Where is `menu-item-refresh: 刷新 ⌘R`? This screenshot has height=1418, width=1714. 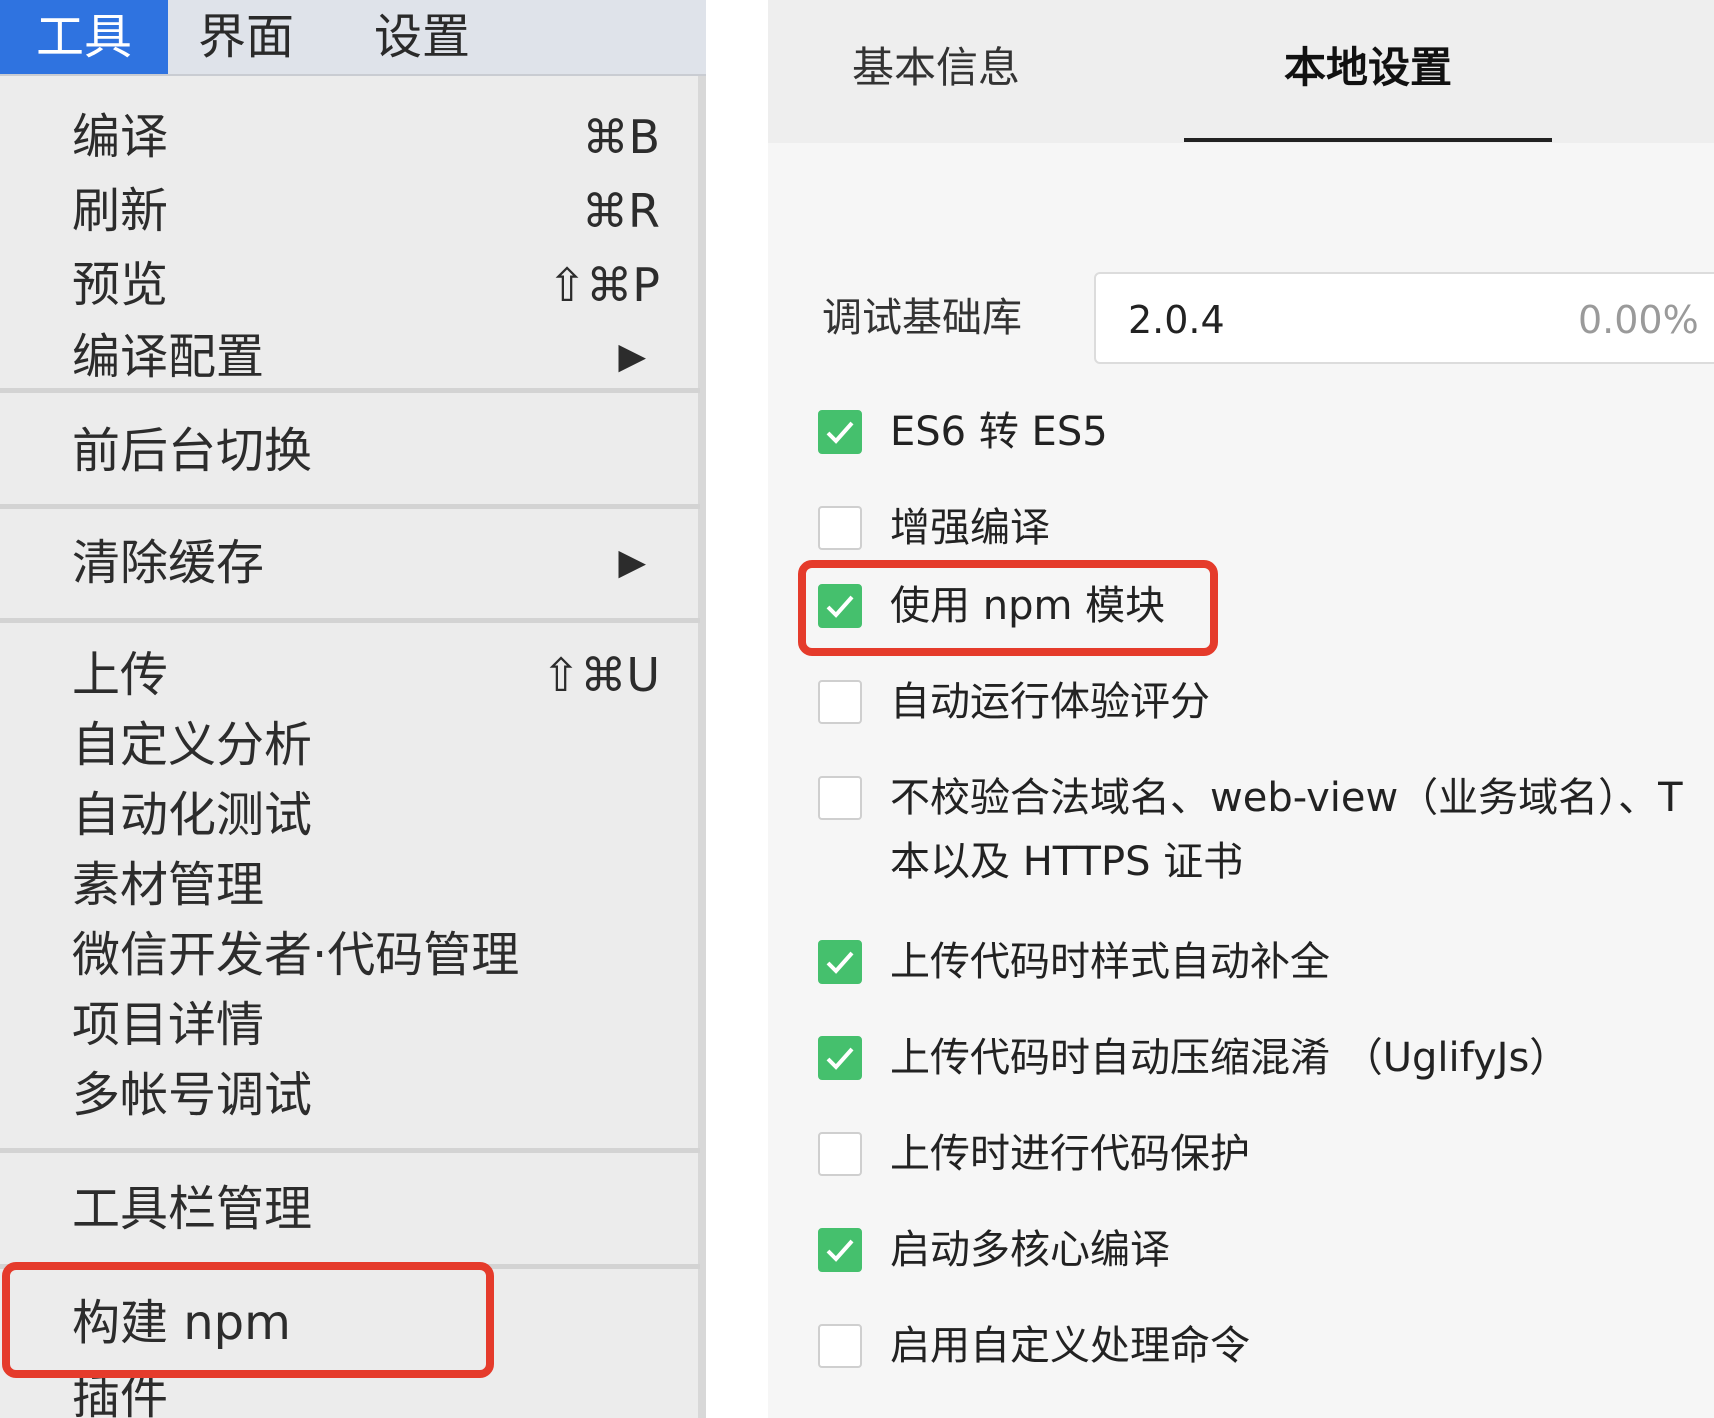
menu-item-refresh: 刷新 ⌘R is located at coordinates (366, 211).